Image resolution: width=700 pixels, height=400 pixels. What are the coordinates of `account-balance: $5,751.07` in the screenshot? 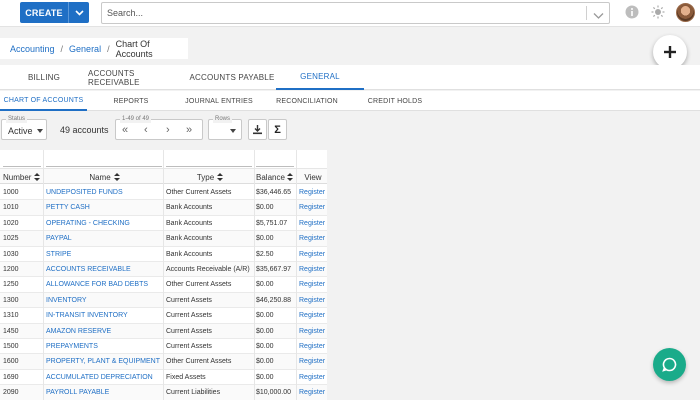 It's located at (272, 223).